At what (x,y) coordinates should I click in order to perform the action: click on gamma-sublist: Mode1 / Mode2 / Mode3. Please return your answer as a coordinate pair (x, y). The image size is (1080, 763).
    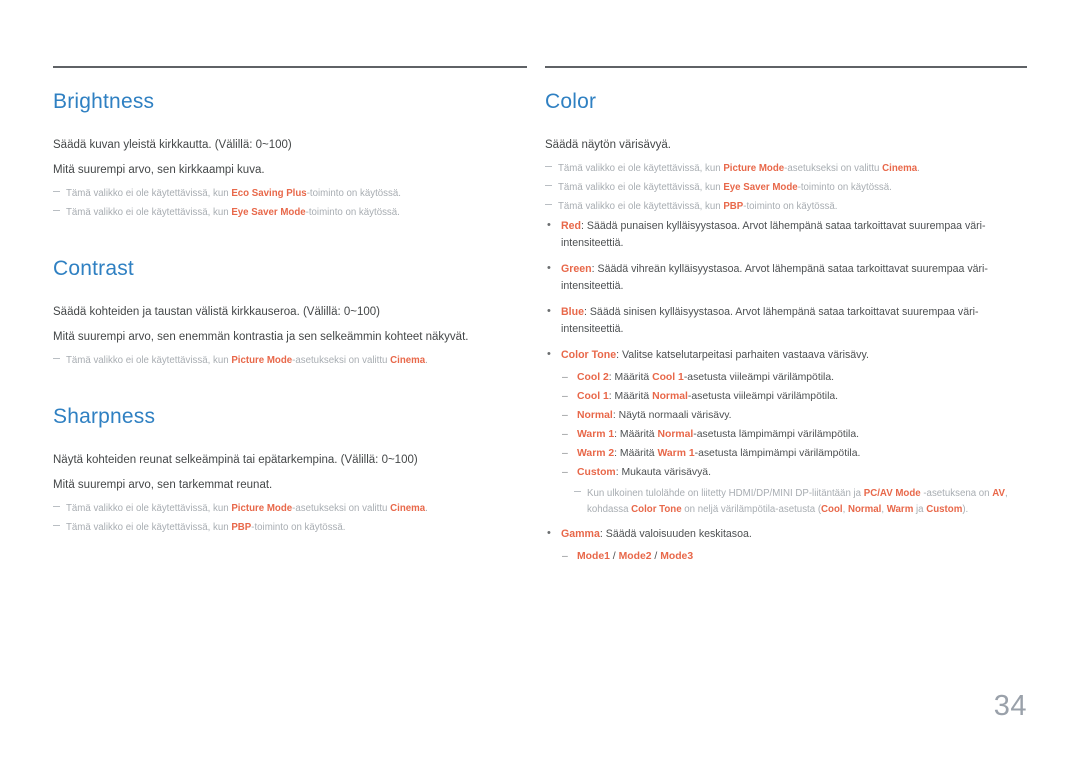
    Looking at the image, I should click on (790, 556).